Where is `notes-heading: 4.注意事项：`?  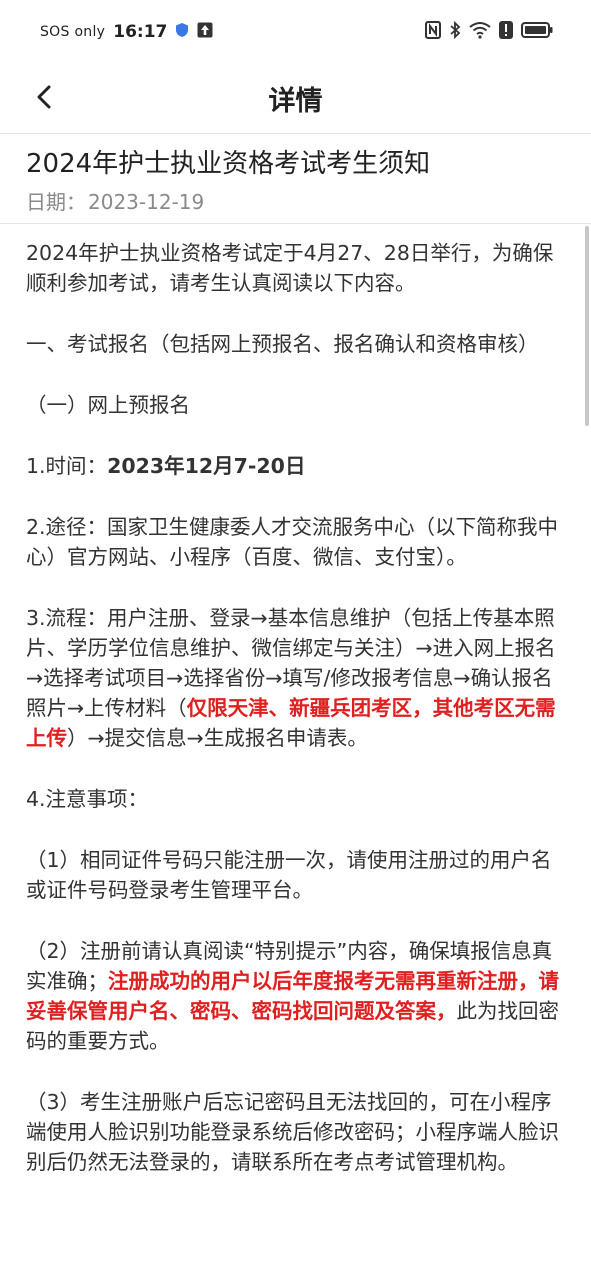
notes-heading: 4.注意事项： is located at coordinates (87, 799).